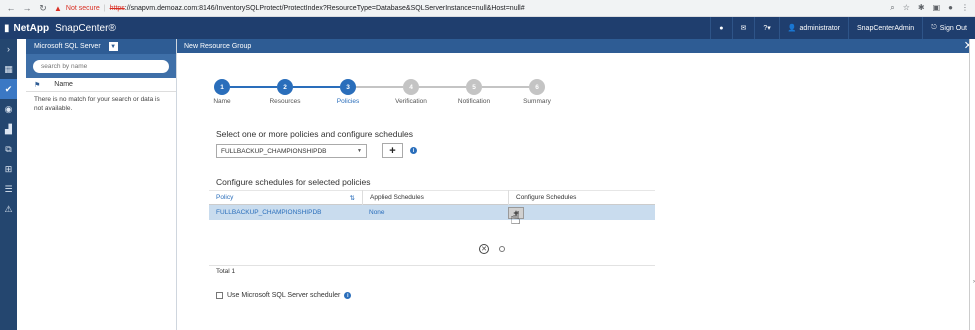  I want to click on plugin-name: Microsoft SQL Server, so click(67, 46).